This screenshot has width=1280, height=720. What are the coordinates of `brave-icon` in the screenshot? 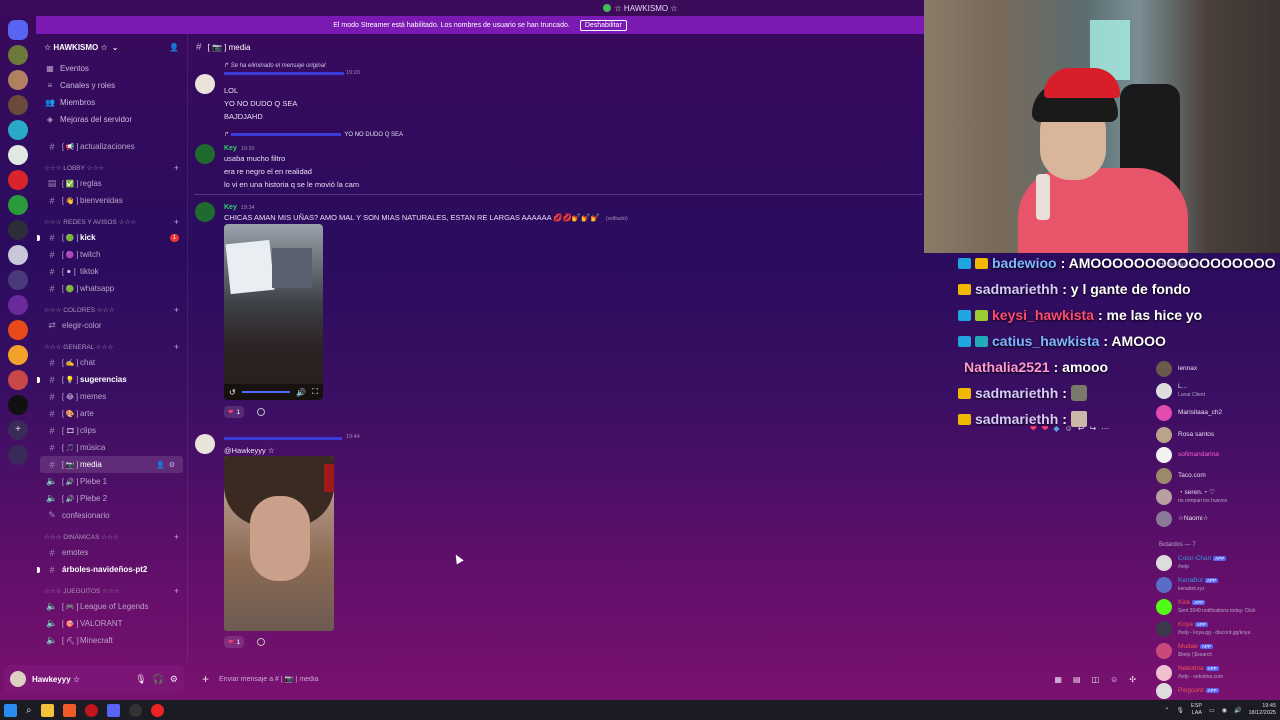 It's located at (69, 710).